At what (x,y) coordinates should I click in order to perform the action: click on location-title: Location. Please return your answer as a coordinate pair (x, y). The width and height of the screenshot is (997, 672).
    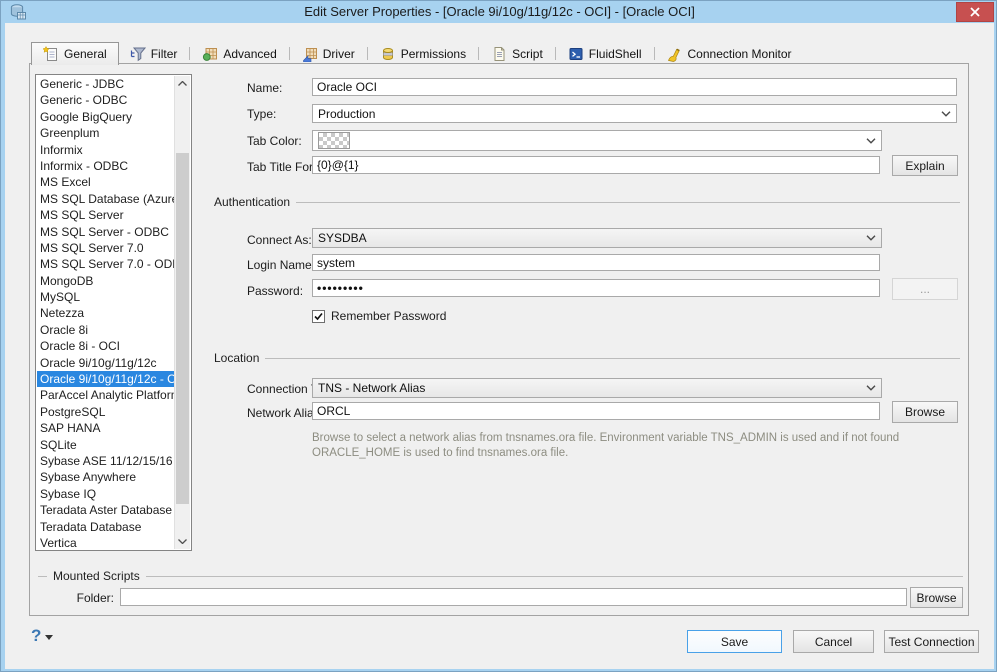
    Looking at the image, I should click on (237, 358).